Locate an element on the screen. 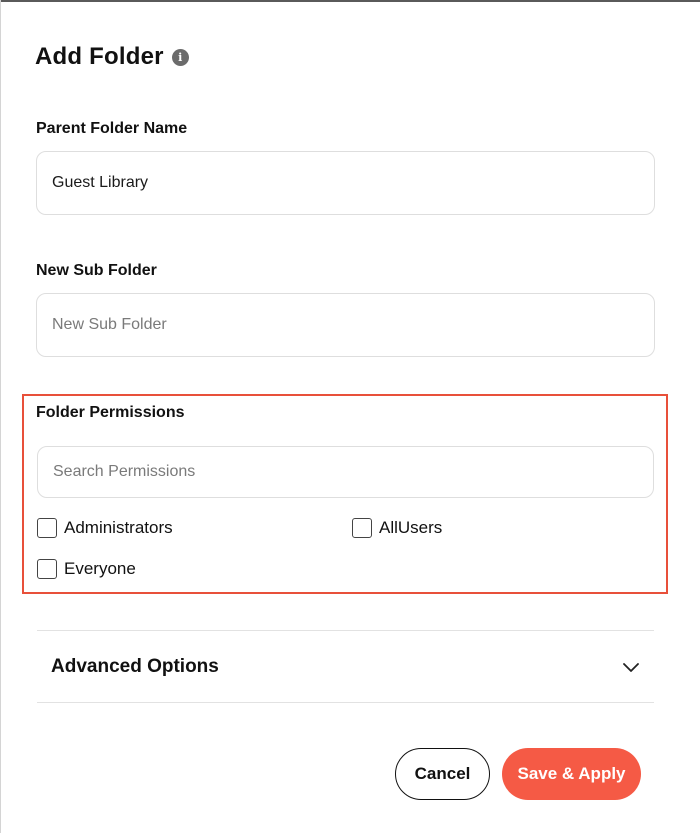 The image size is (700, 833). divider is located at coordinates (345, 702).